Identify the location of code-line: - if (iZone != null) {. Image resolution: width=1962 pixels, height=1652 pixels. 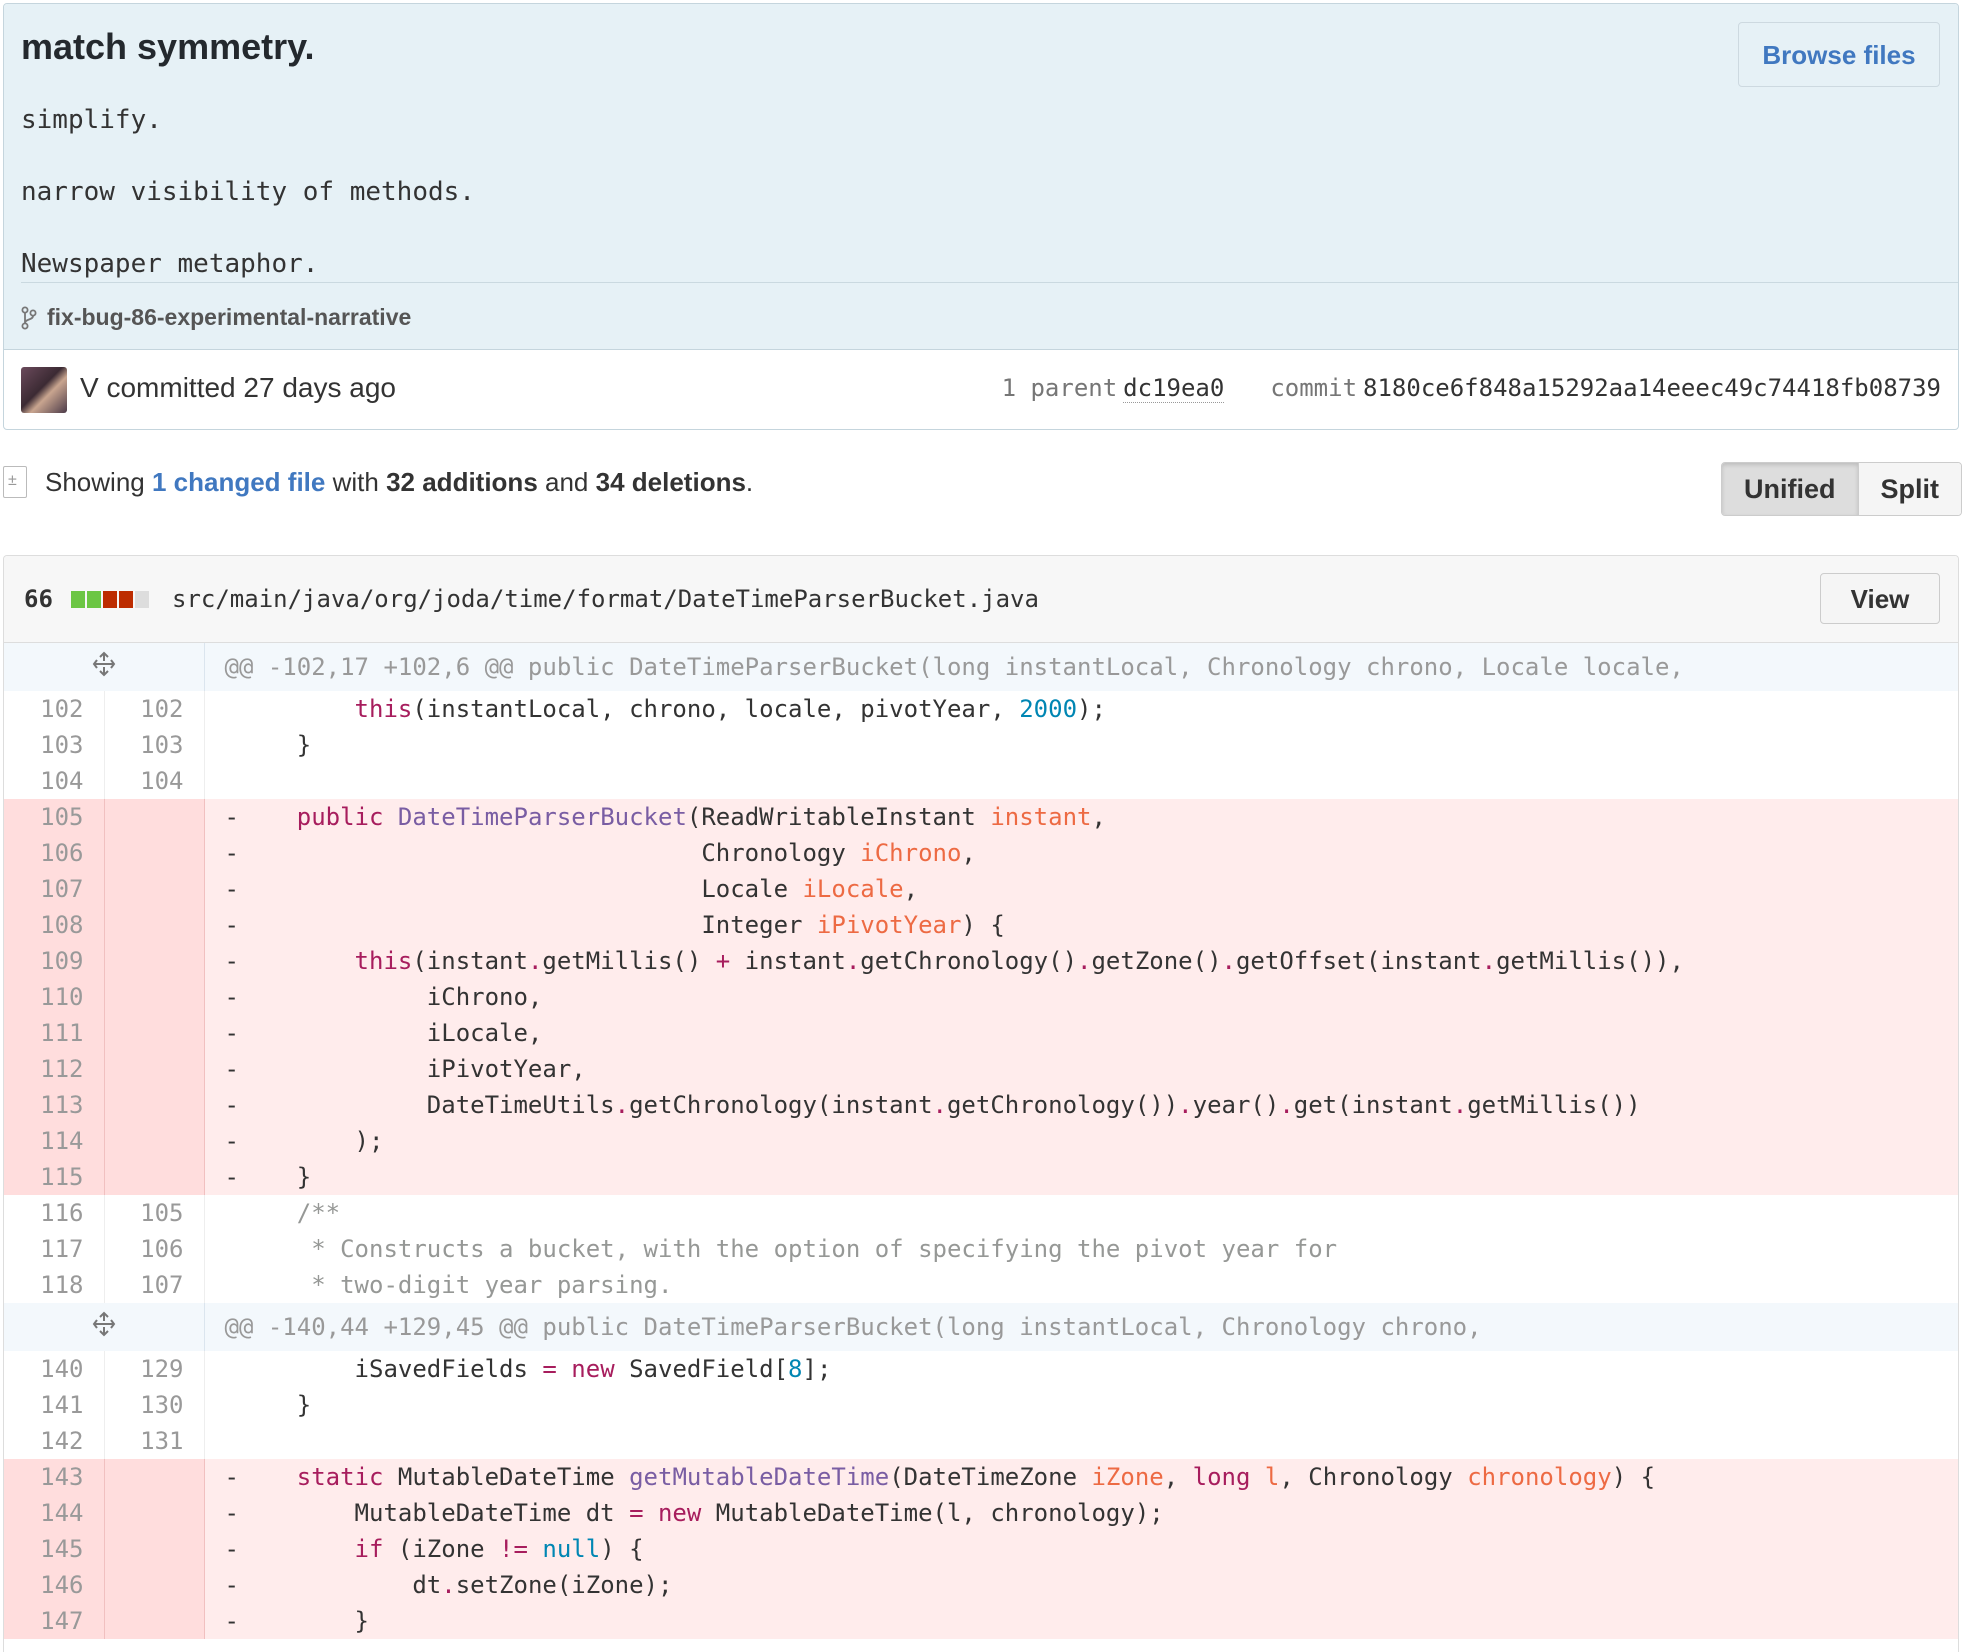
(1081, 1549).